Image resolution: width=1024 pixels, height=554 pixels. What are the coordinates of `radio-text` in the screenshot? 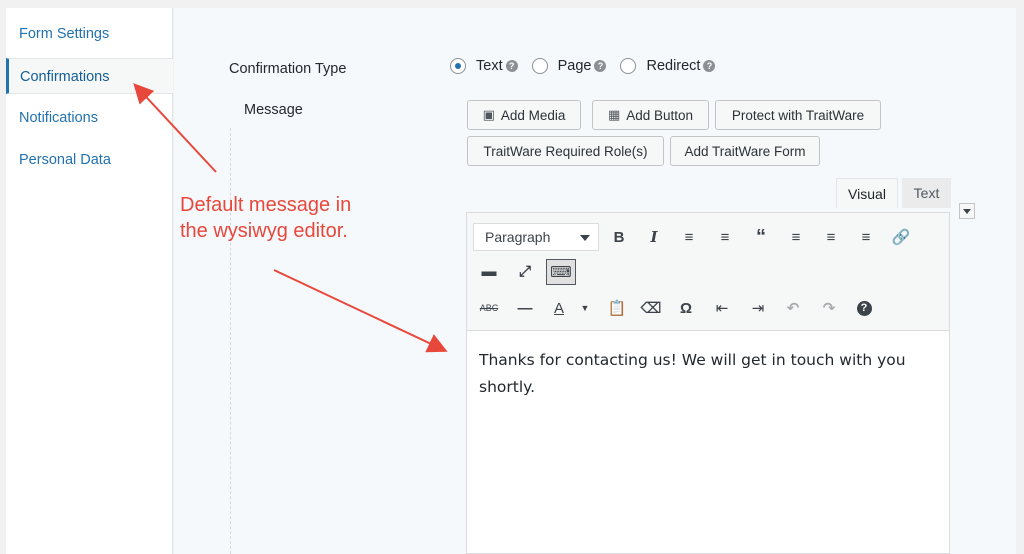 It's located at (458, 66).